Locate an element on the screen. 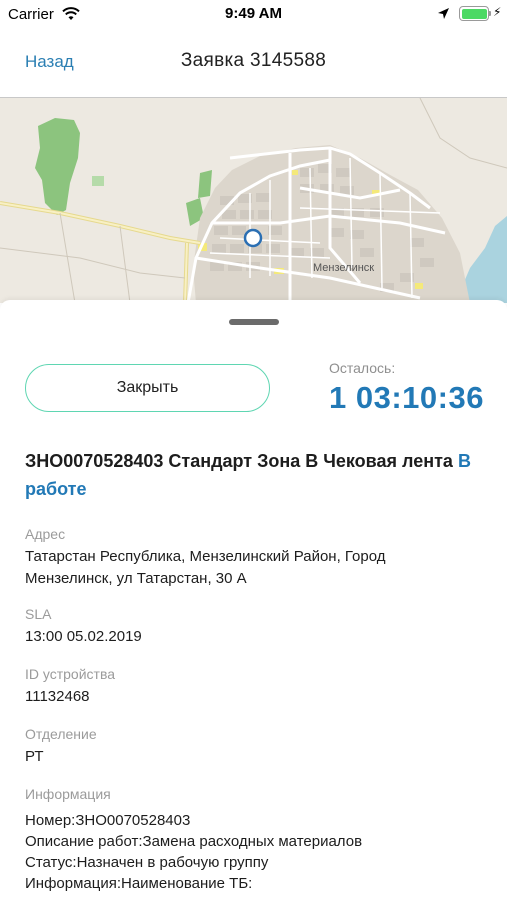  status-time: 9:49 AM is located at coordinates (253, 13).